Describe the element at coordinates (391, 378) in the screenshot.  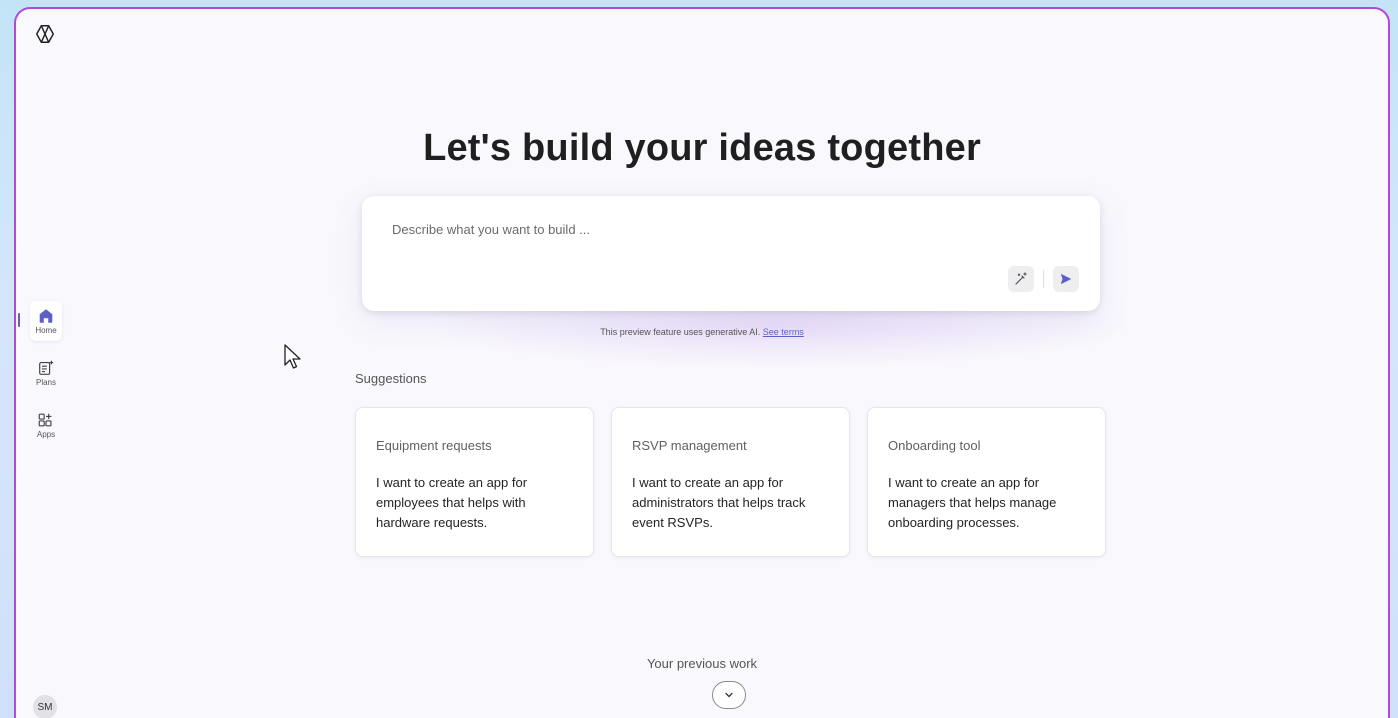
I see `suggestions-heading: Suggestions` at that location.